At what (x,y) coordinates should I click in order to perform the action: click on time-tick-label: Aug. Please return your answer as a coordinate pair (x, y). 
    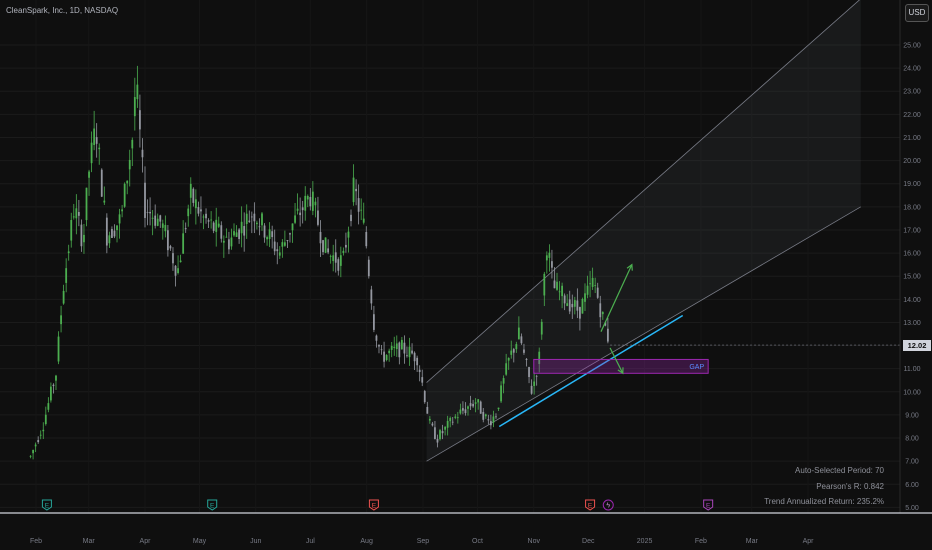
    Looking at the image, I should click on (366, 541).